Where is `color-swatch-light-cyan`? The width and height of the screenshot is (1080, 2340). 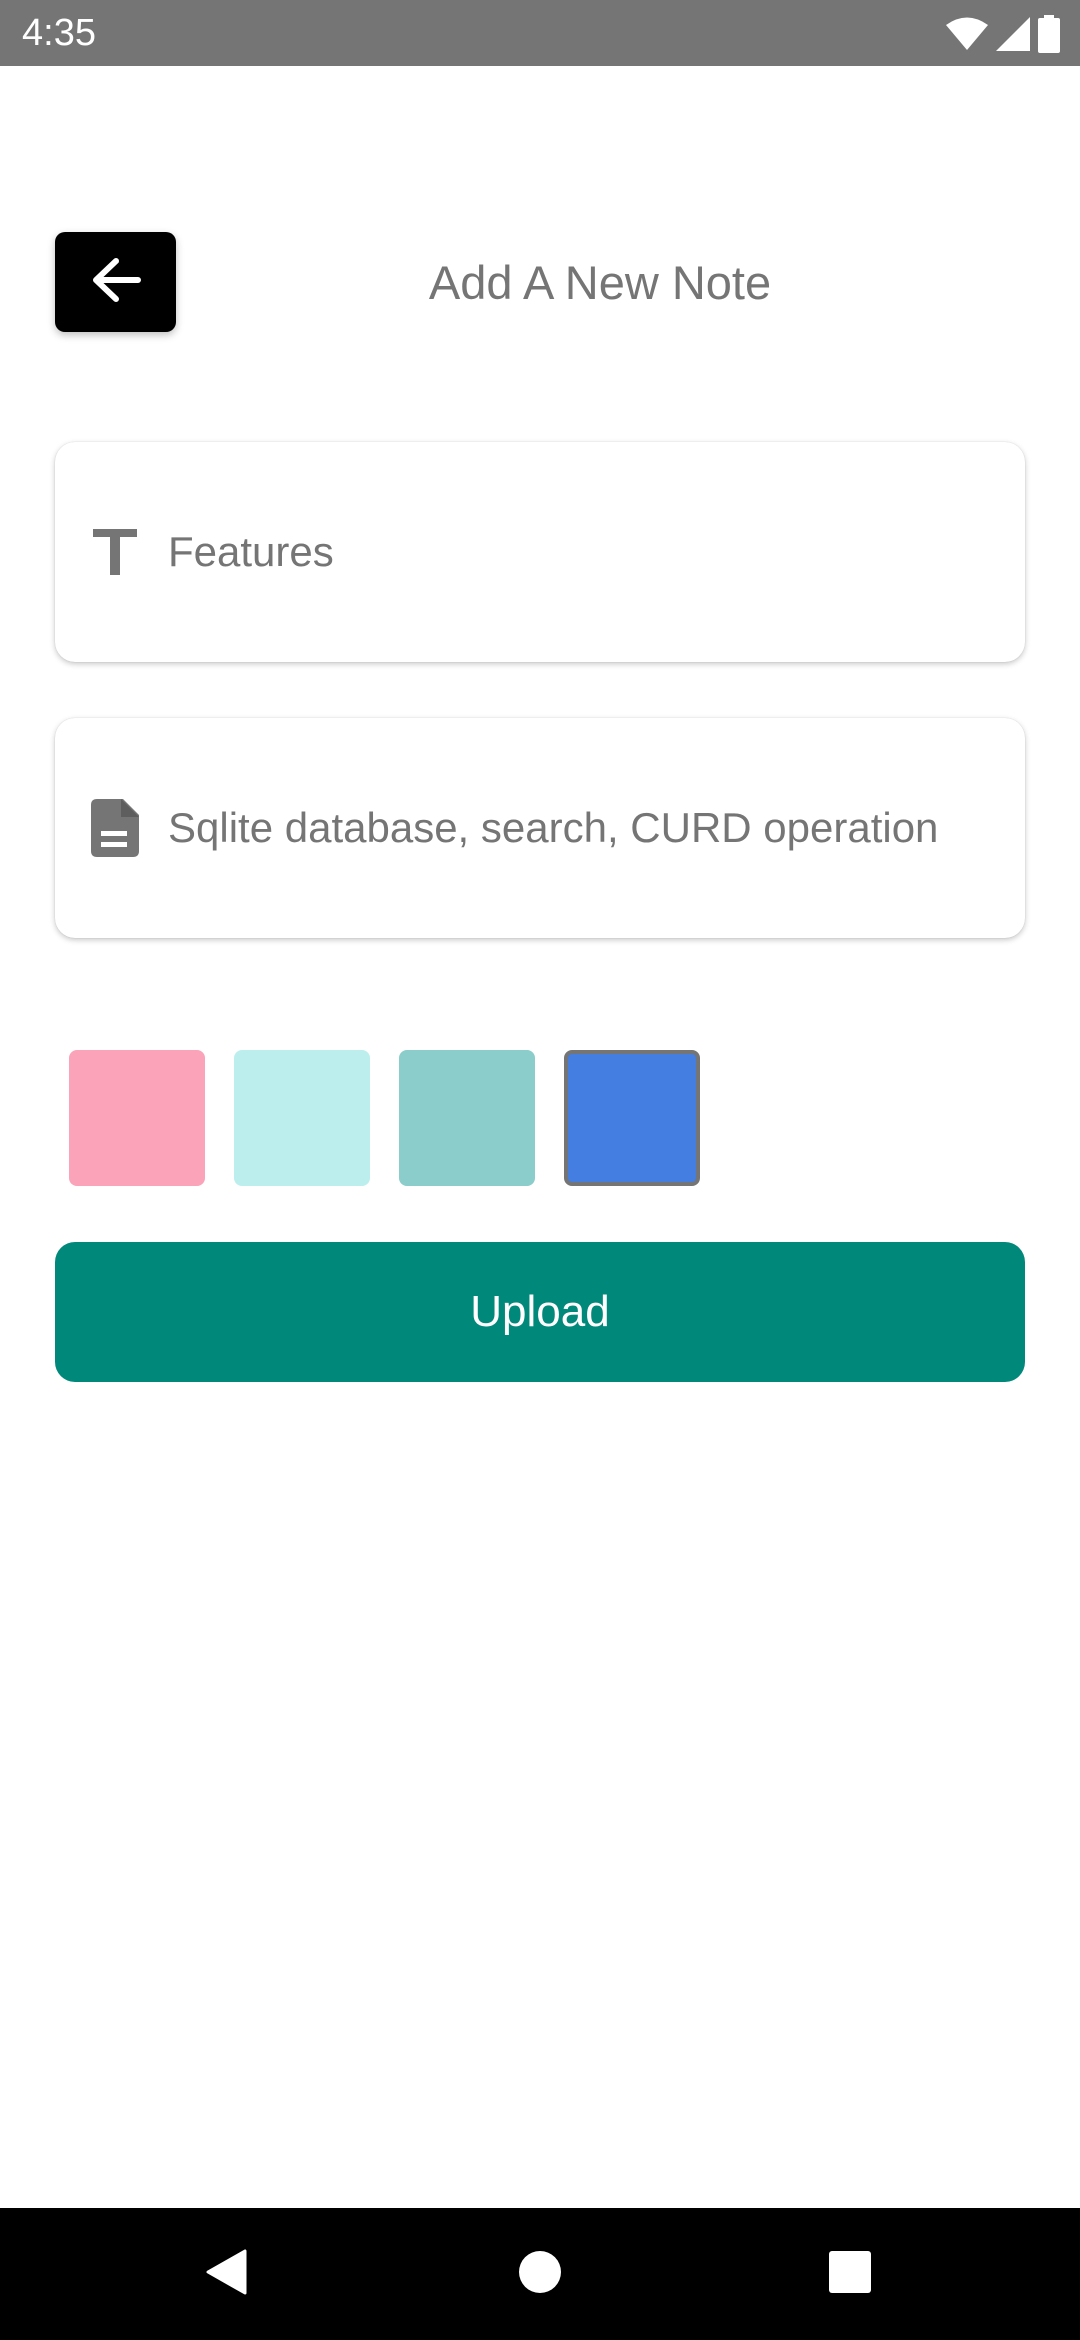
color-swatch-light-cyan is located at coordinates (302, 1118).